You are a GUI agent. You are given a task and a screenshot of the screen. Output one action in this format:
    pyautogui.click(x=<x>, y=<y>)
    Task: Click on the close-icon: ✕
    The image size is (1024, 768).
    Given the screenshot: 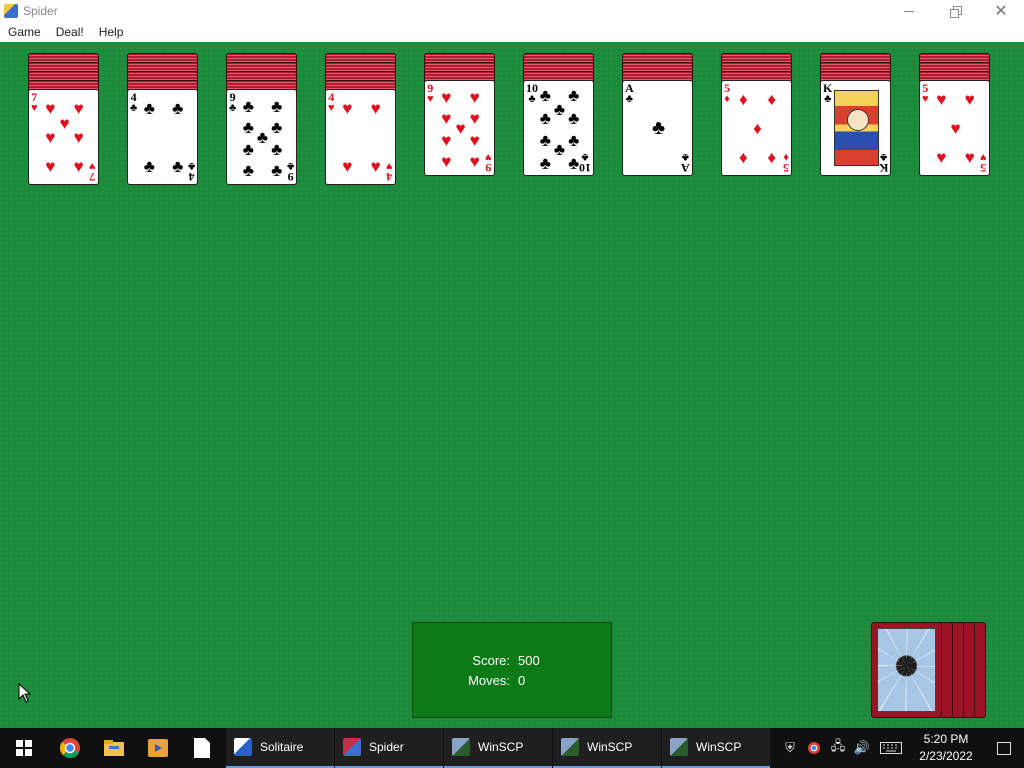 What is the action you would take?
    pyautogui.click(x=1001, y=11)
    